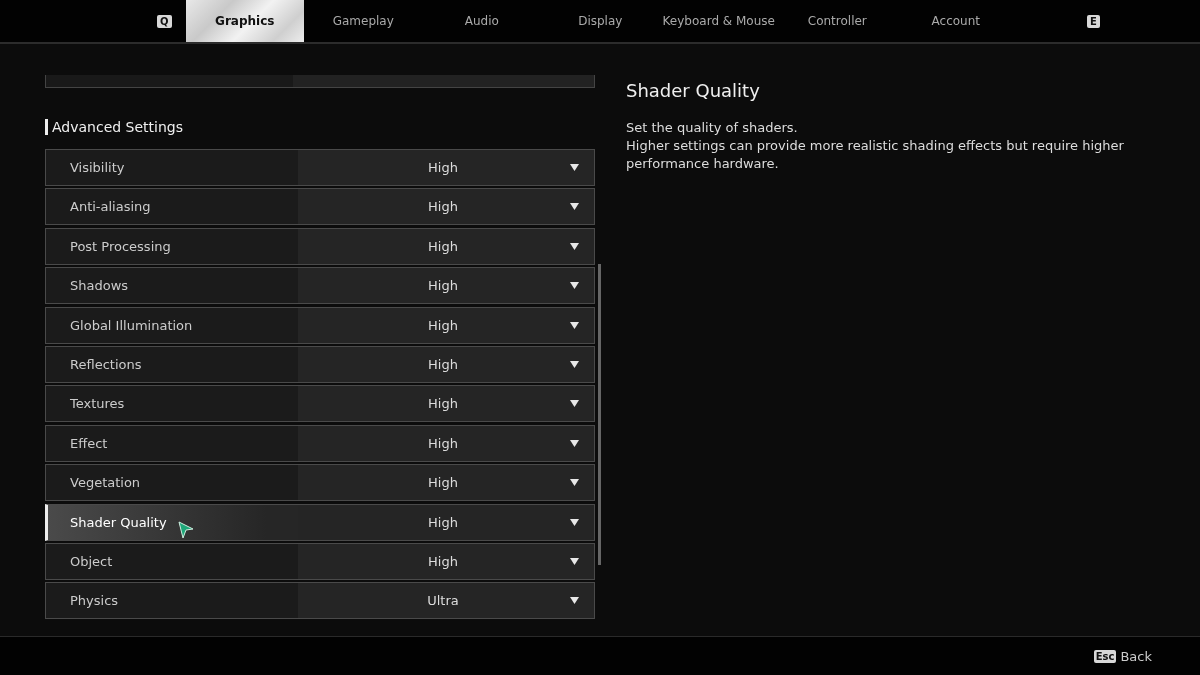 The height and width of the screenshot is (675, 1200). I want to click on detail-title: Shader Quality, so click(693, 90).